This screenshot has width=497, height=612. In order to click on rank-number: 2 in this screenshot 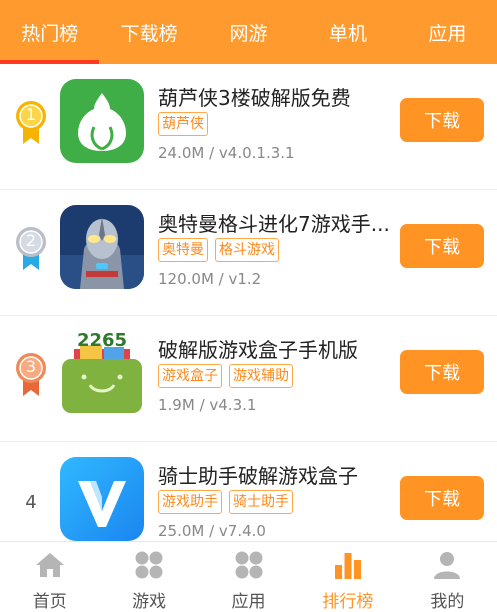, I will do `click(31, 240)`.